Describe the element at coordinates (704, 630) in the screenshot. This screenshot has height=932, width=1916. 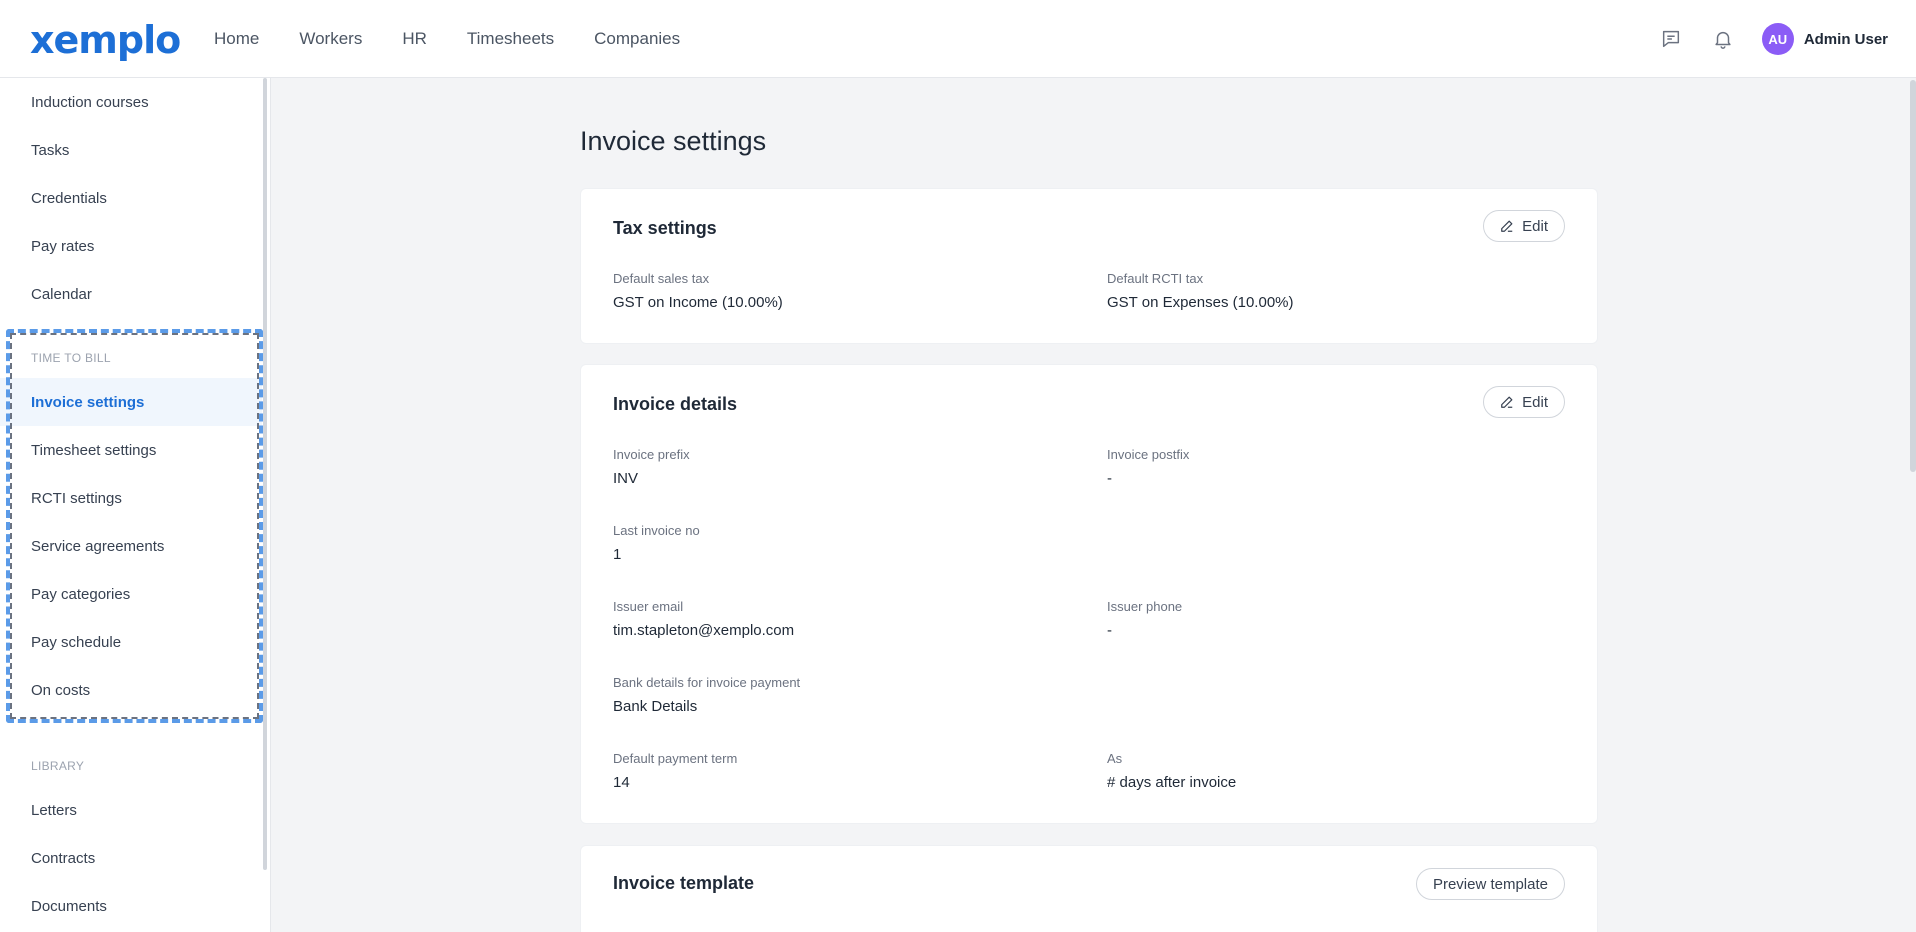
I see `issuer-email-value: tim.stapleton@xemplo.com` at that location.